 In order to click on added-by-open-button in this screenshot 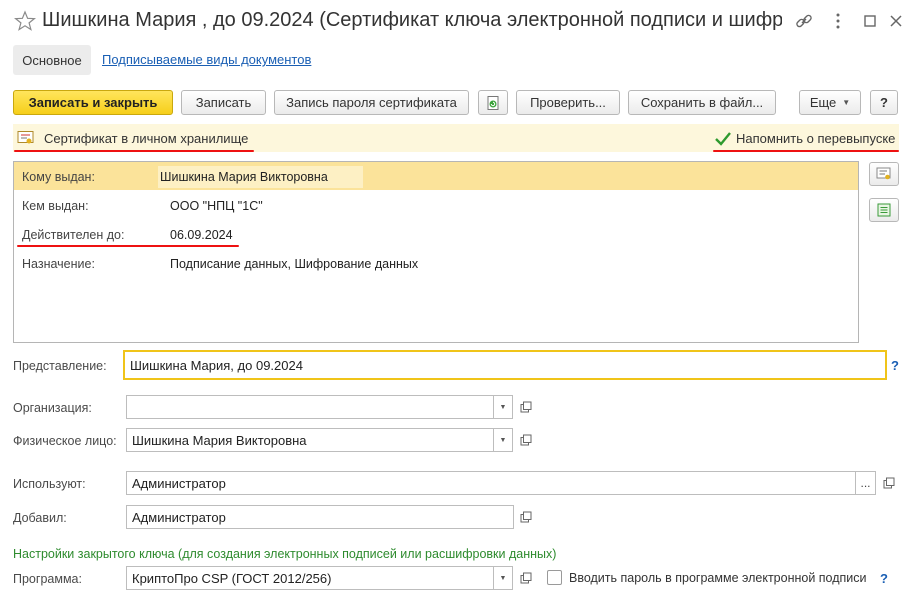, I will do `click(526, 517)`.